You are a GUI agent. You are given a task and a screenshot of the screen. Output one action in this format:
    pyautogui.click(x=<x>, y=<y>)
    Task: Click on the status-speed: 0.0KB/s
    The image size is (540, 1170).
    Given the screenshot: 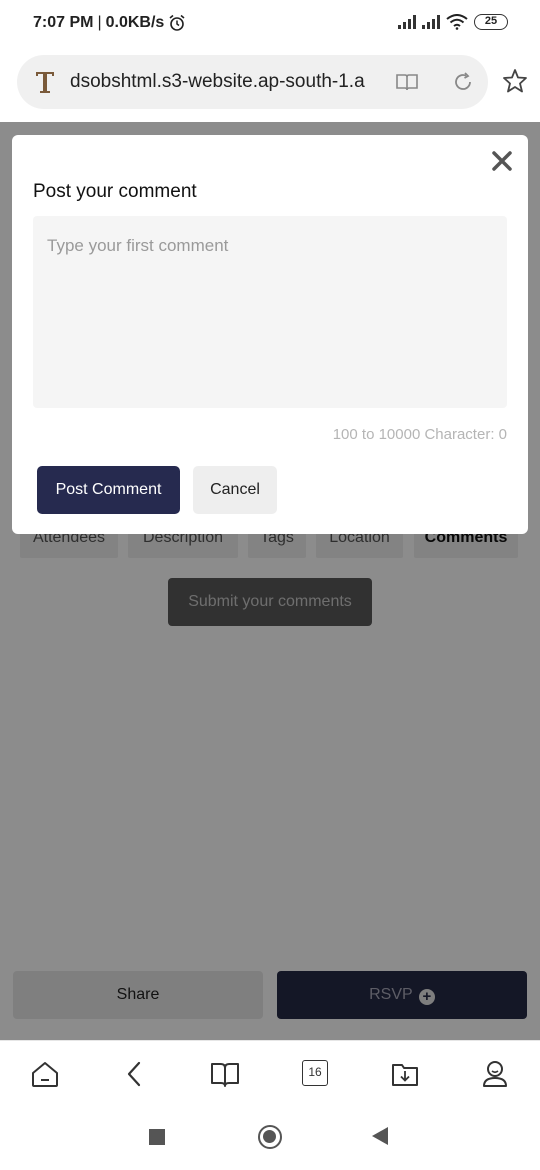 What is the action you would take?
    pyautogui.click(x=135, y=22)
    